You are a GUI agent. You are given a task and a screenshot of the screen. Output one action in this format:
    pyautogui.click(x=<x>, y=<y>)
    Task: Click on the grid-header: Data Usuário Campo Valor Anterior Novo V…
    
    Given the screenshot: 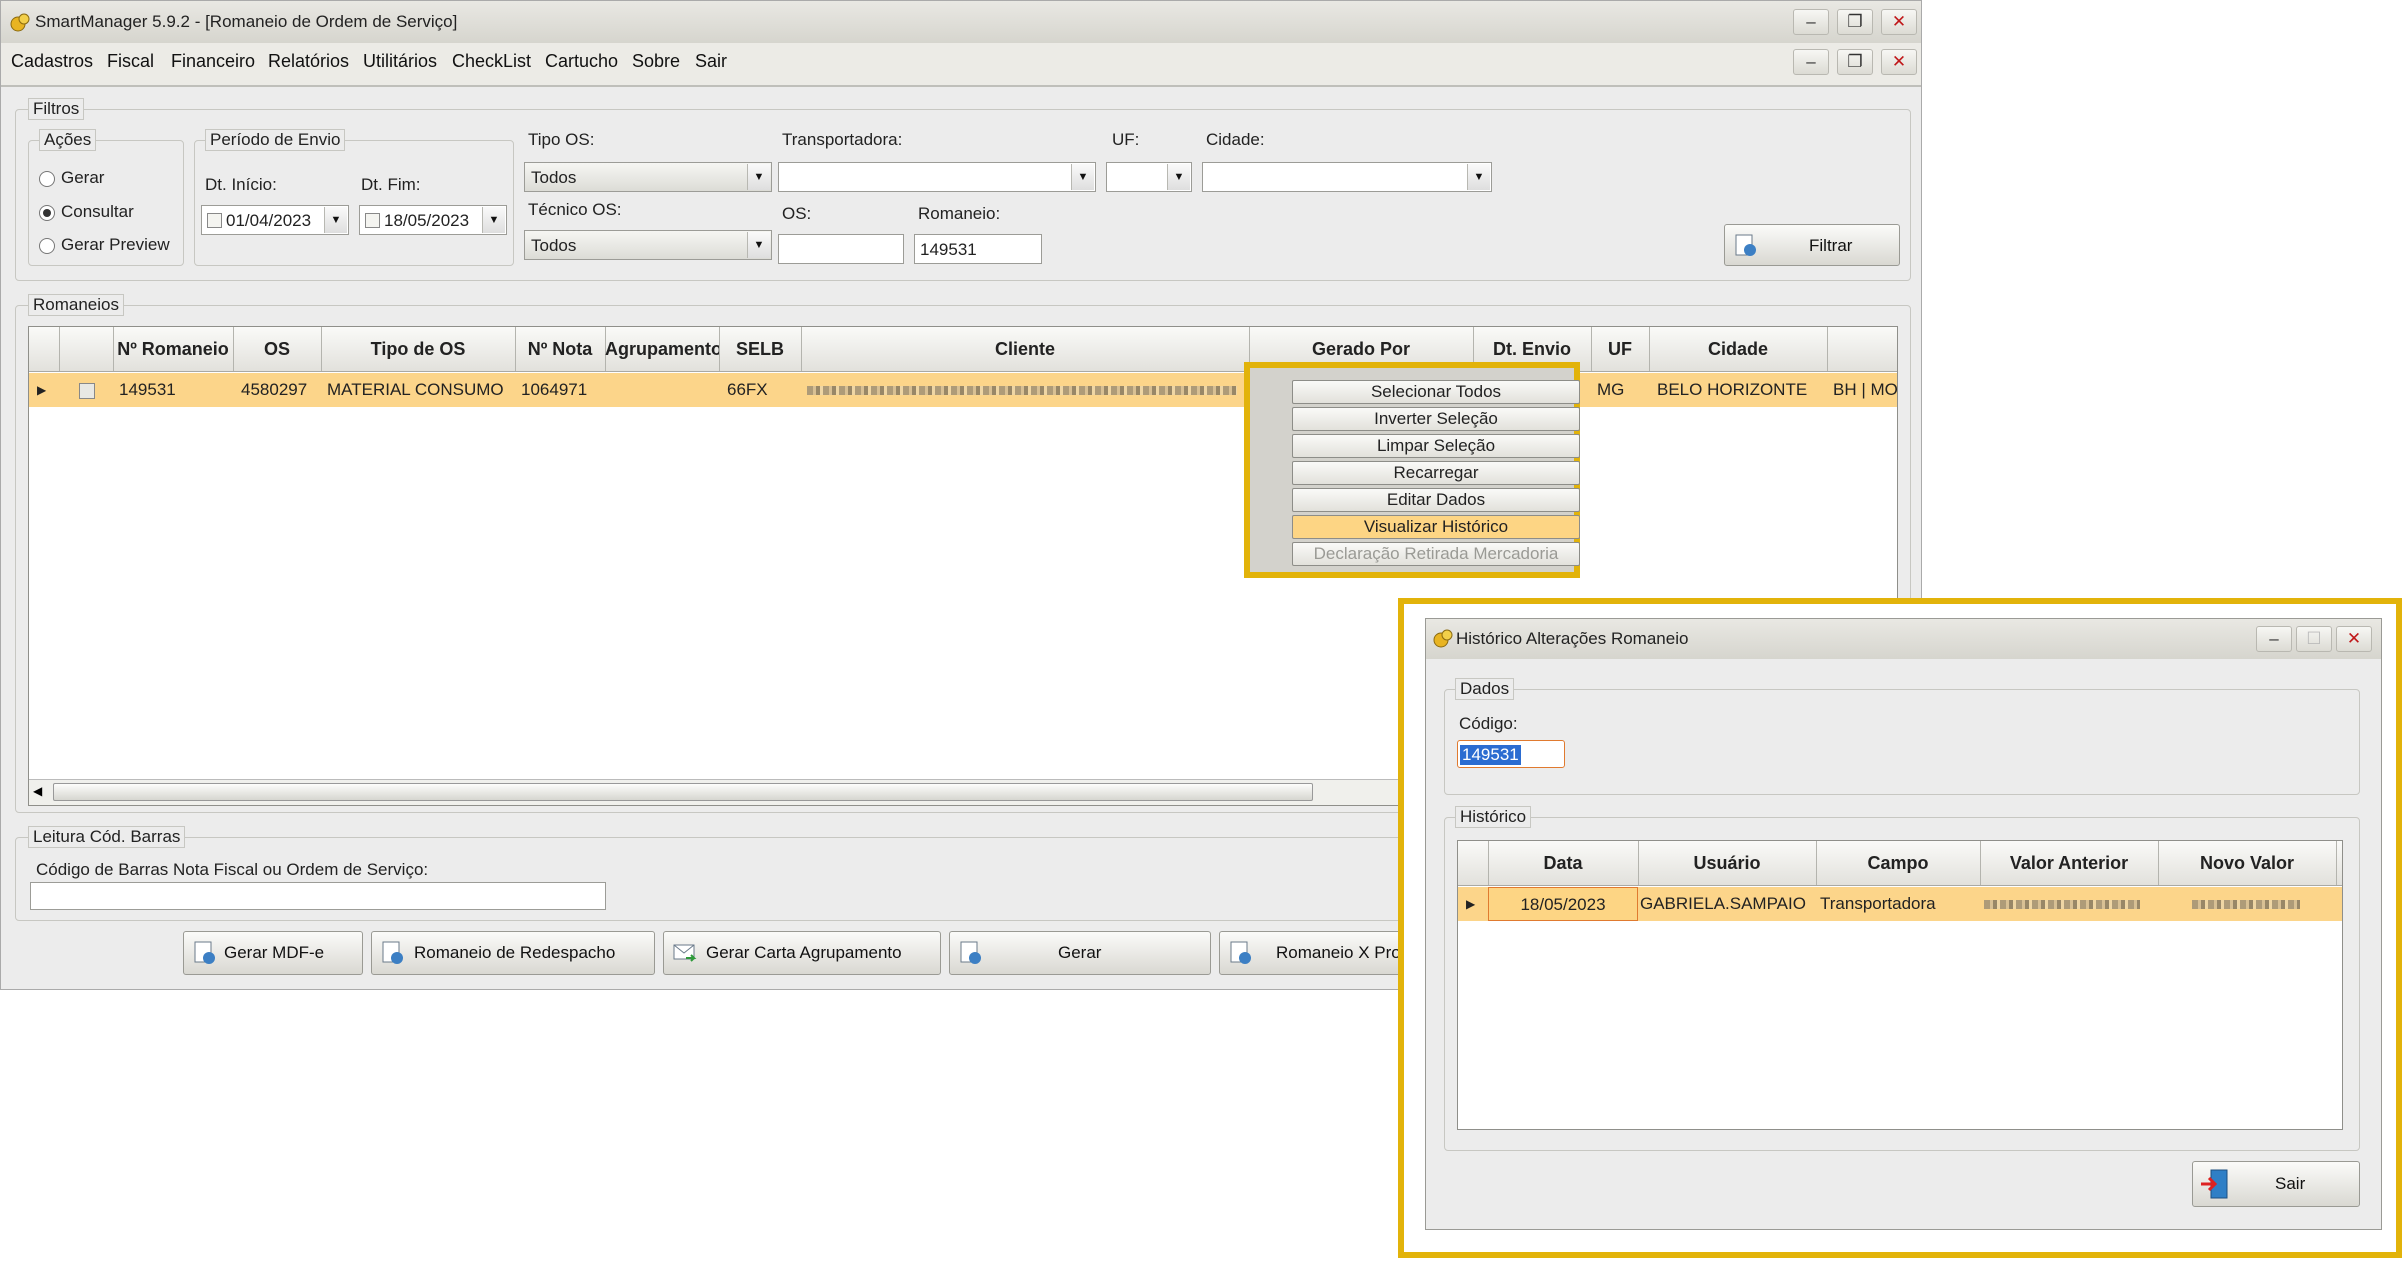 What is the action you would take?
    pyautogui.click(x=1900, y=863)
    